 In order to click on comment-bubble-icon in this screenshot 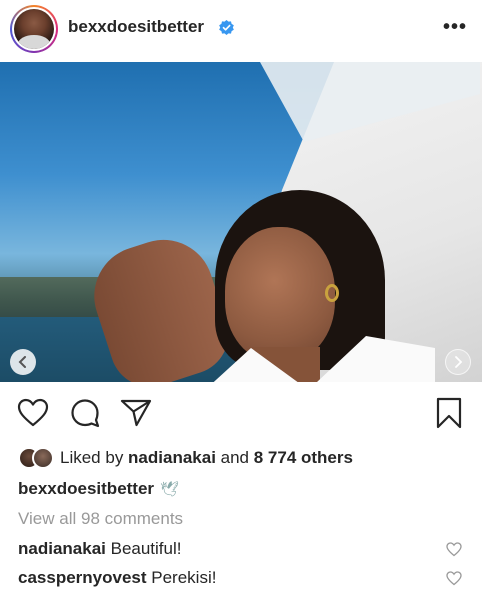, I will do `click(85, 413)`.